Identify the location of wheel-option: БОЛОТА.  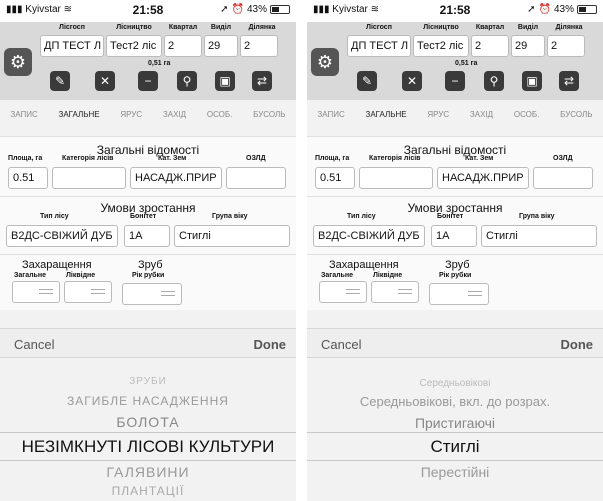
(148, 422).